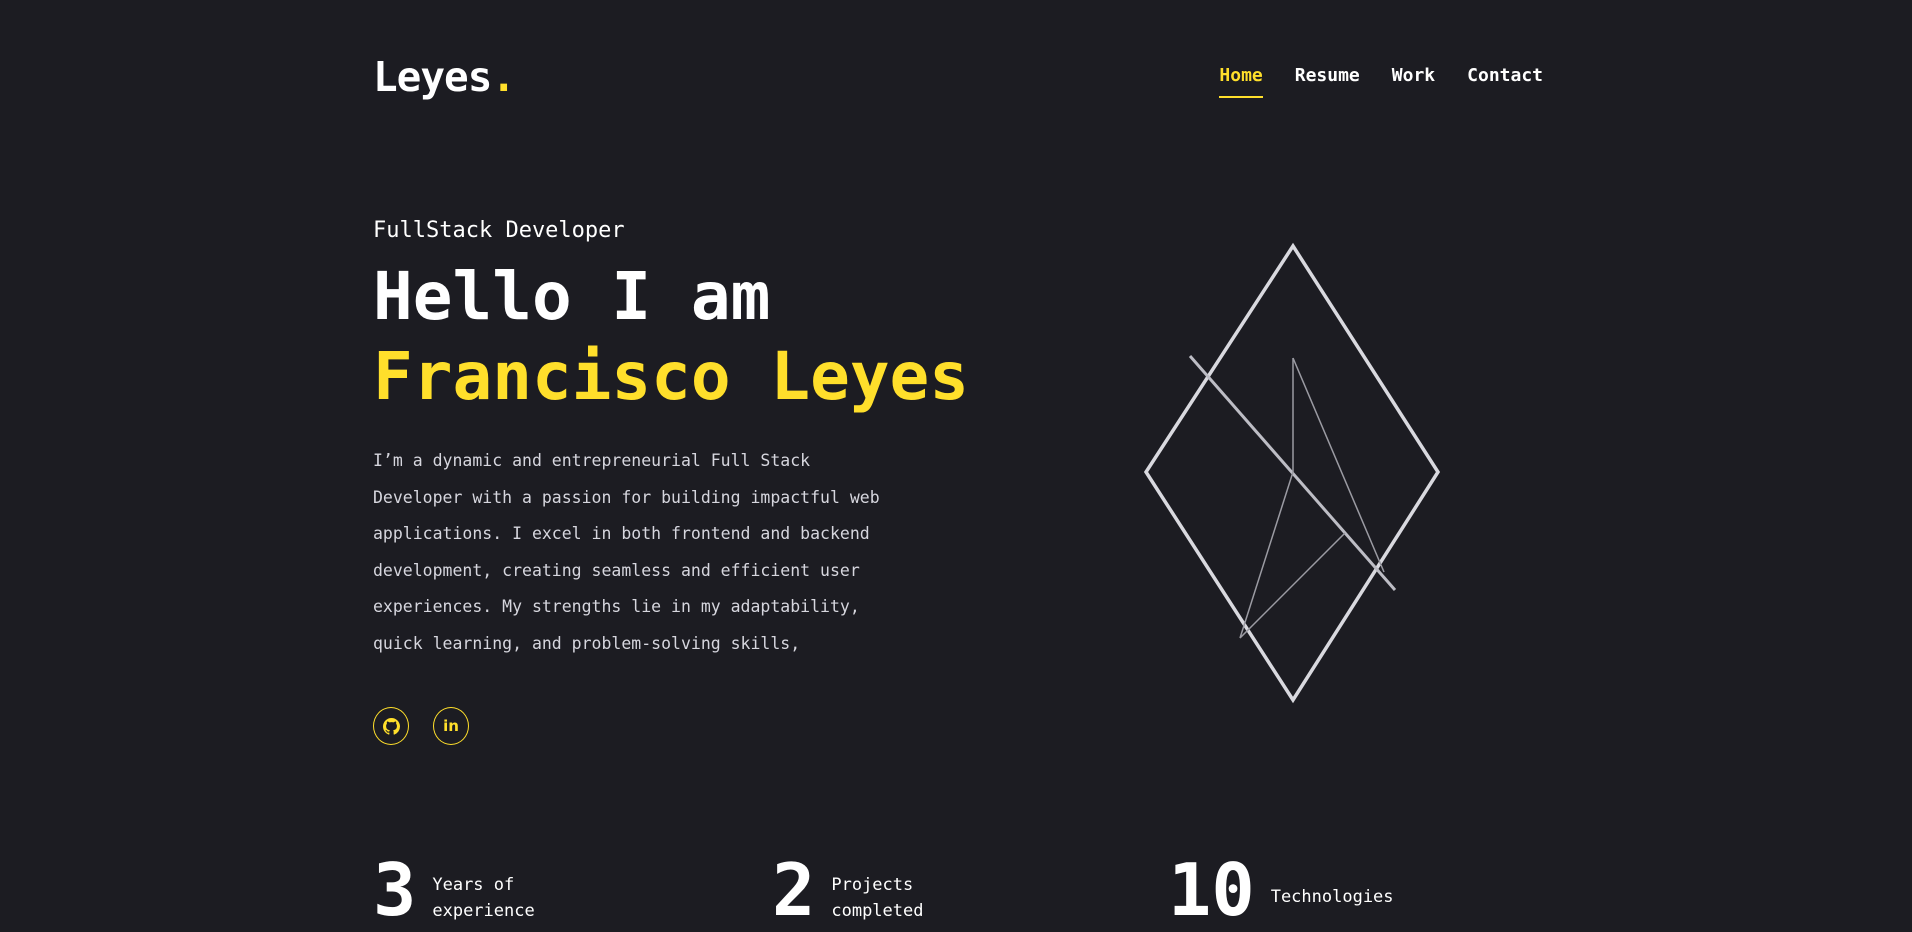 The width and height of the screenshot is (1912, 932). Describe the element at coordinates (473, 885) in the screenshot. I see `stat-label-line1: Years of` at that location.